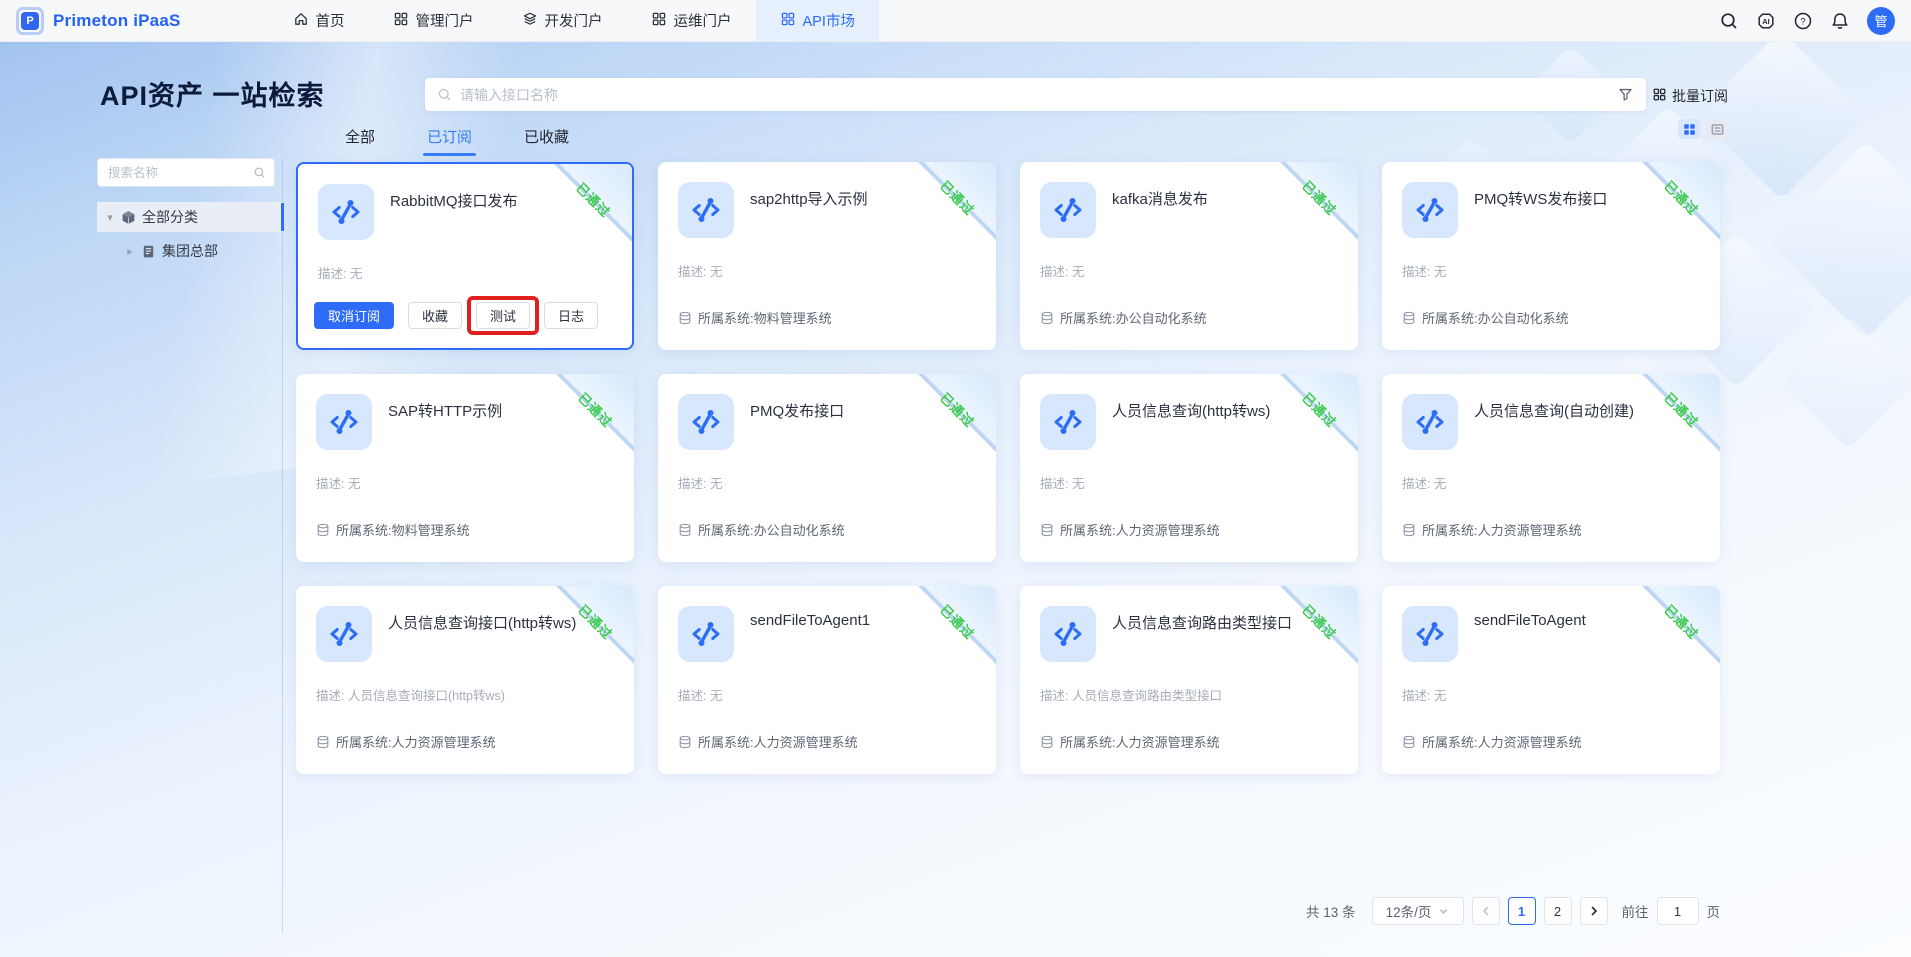  I want to click on avatar: 管, so click(1881, 20).